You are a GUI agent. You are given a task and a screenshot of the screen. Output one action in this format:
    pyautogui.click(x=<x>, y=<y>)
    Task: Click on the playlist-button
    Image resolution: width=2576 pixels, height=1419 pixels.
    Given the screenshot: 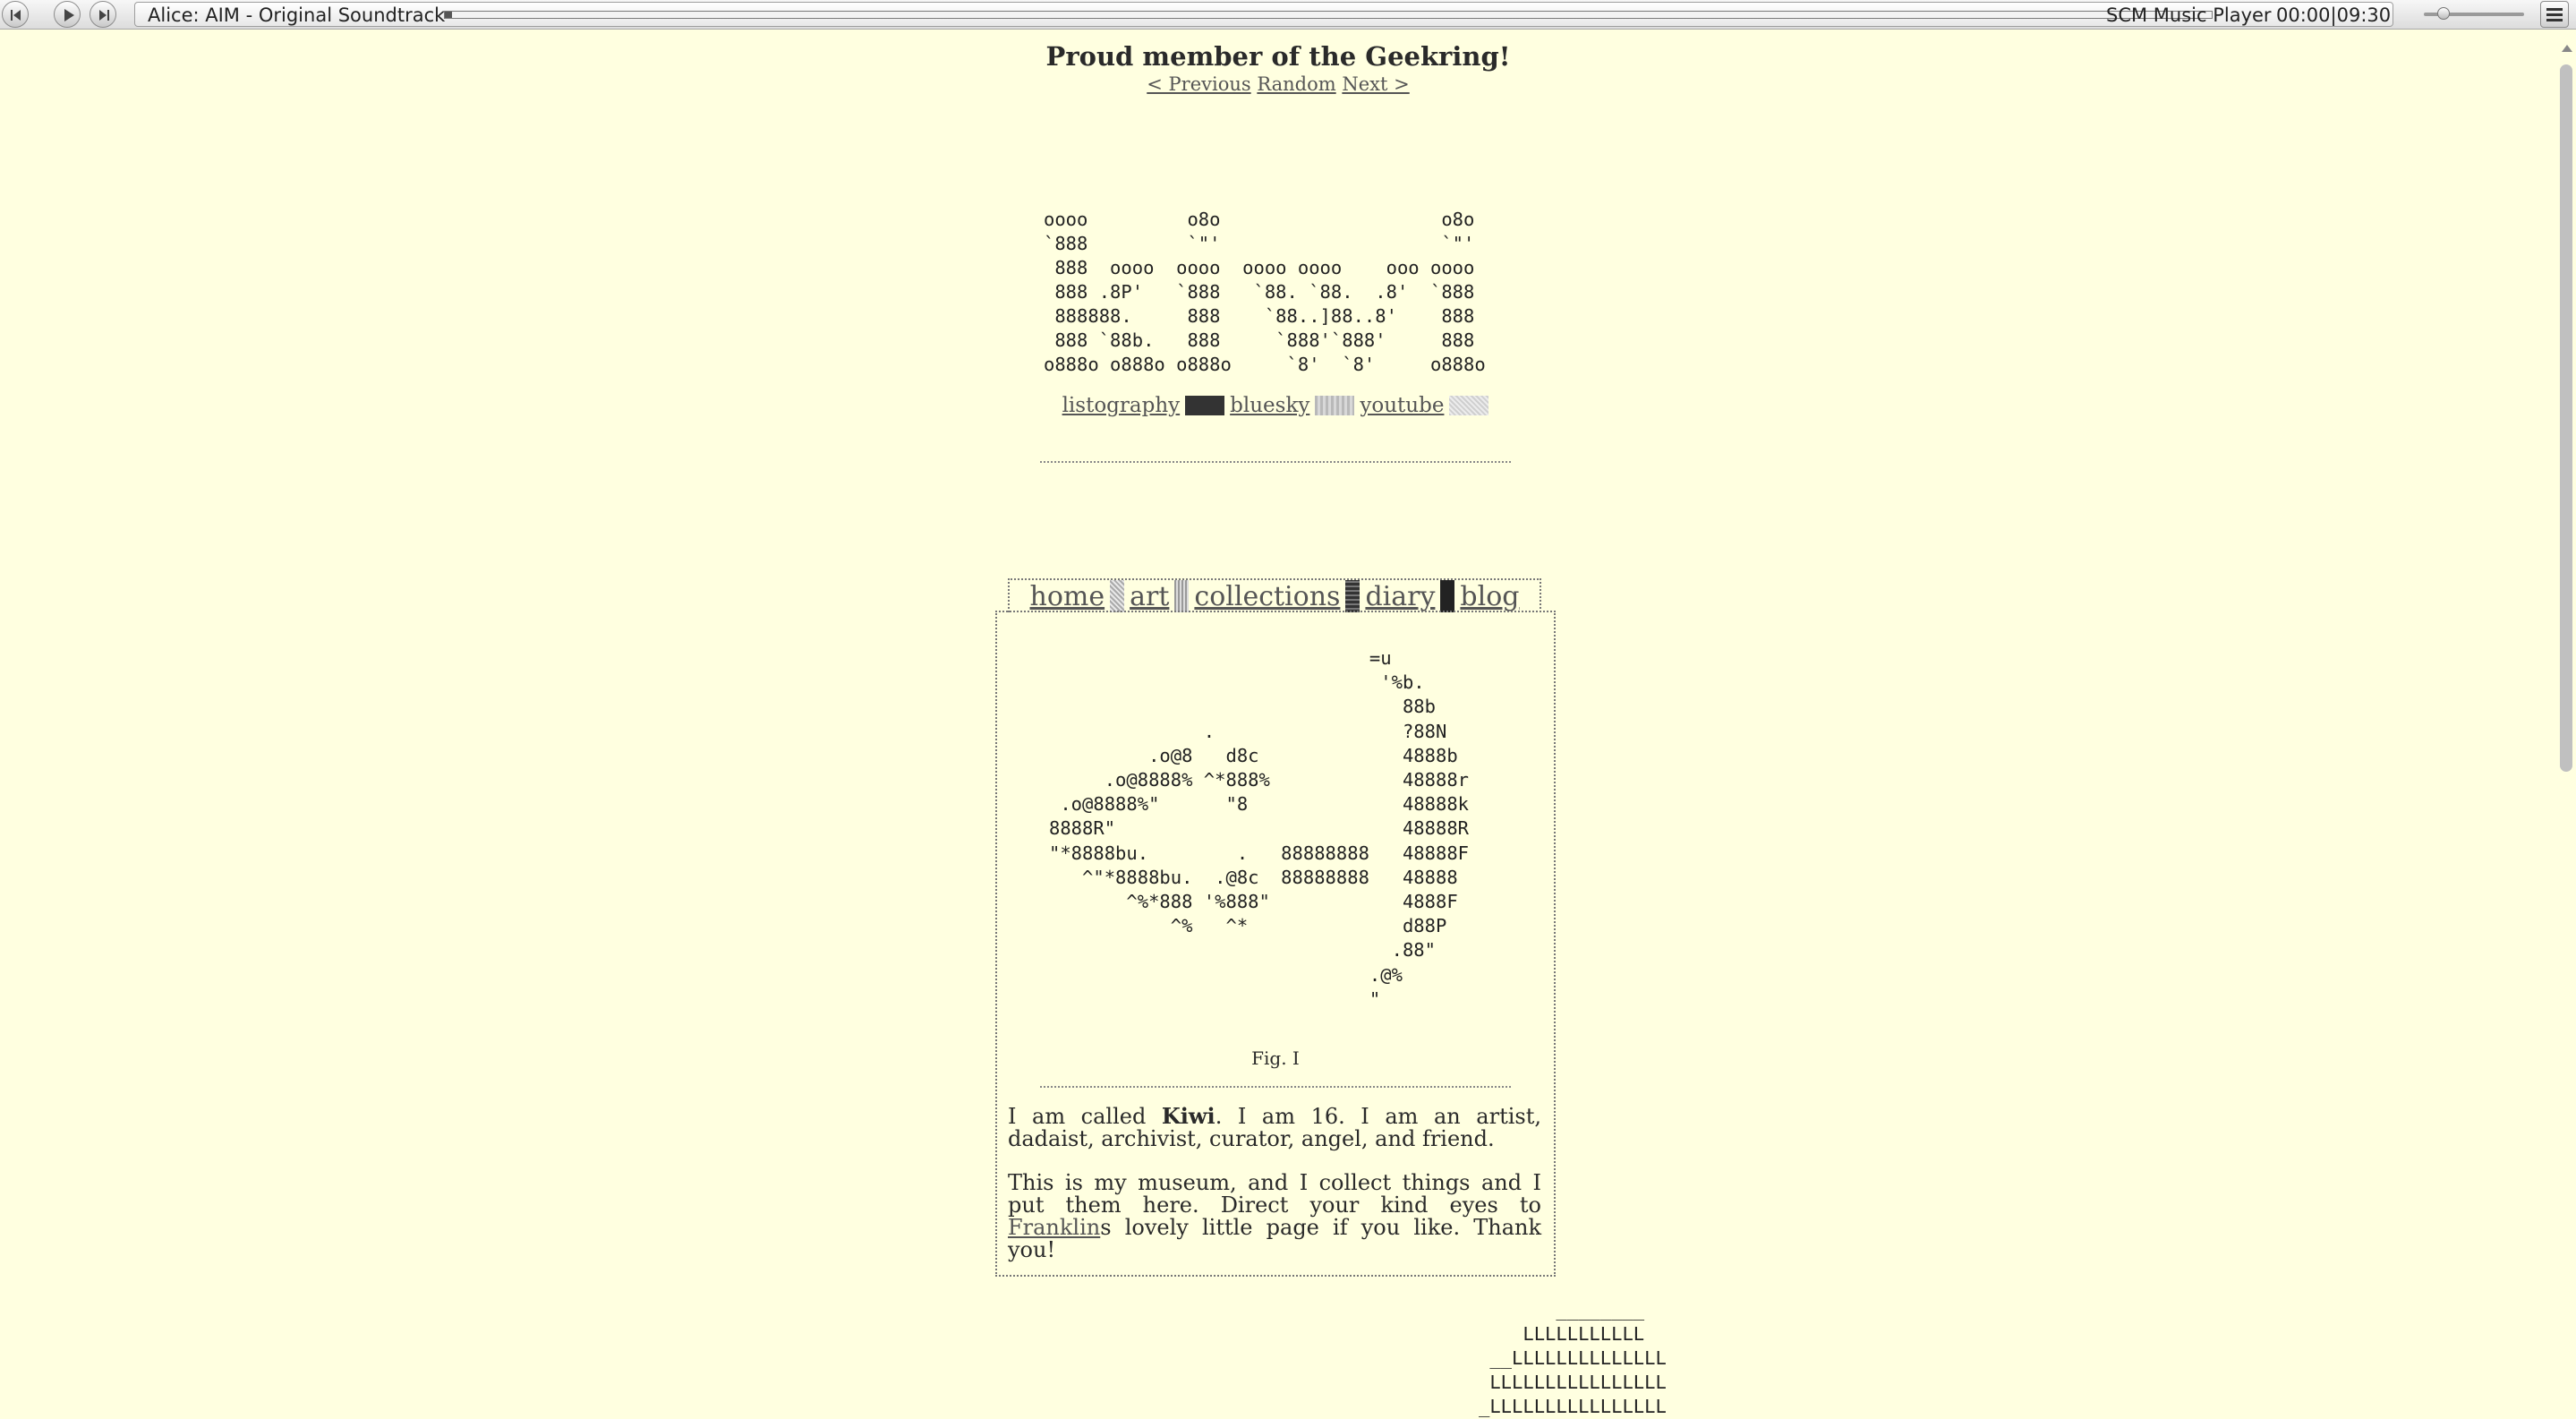 What is the action you would take?
    pyautogui.click(x=2554, y=14)
    